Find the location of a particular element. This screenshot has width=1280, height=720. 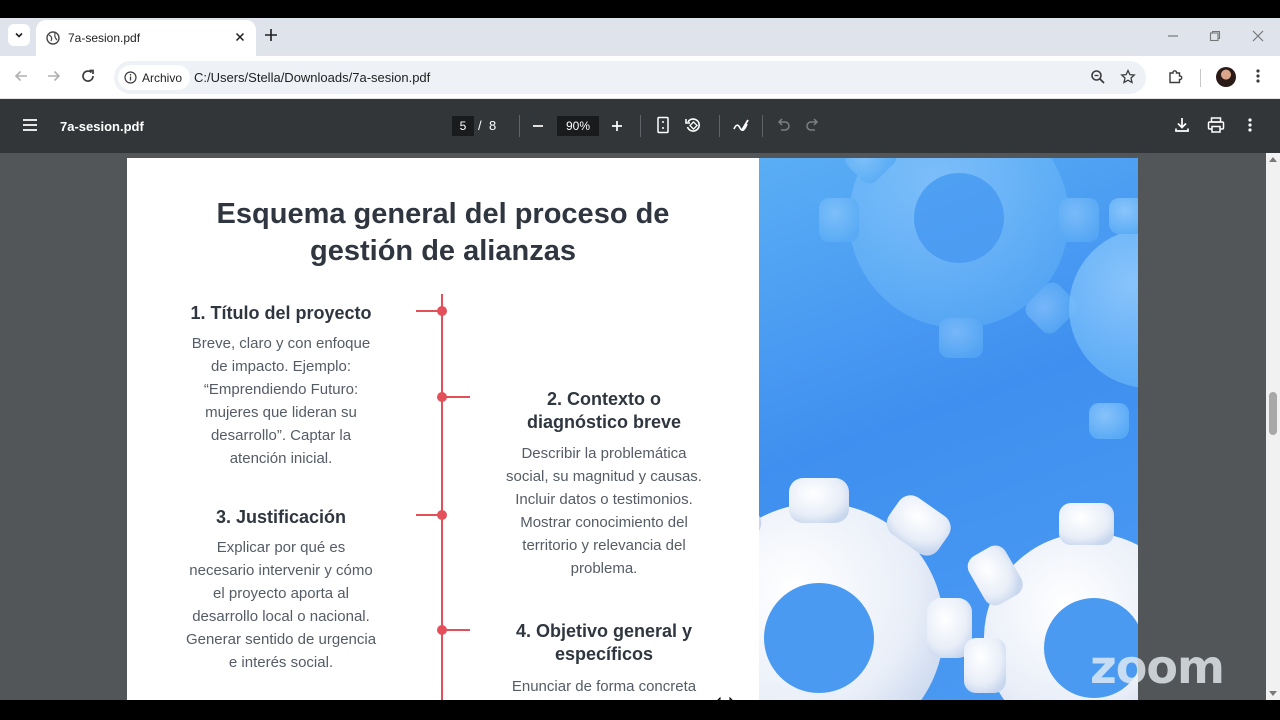

slide-title-line: Esquema general del proceso de is located at coordinates (443, 214).